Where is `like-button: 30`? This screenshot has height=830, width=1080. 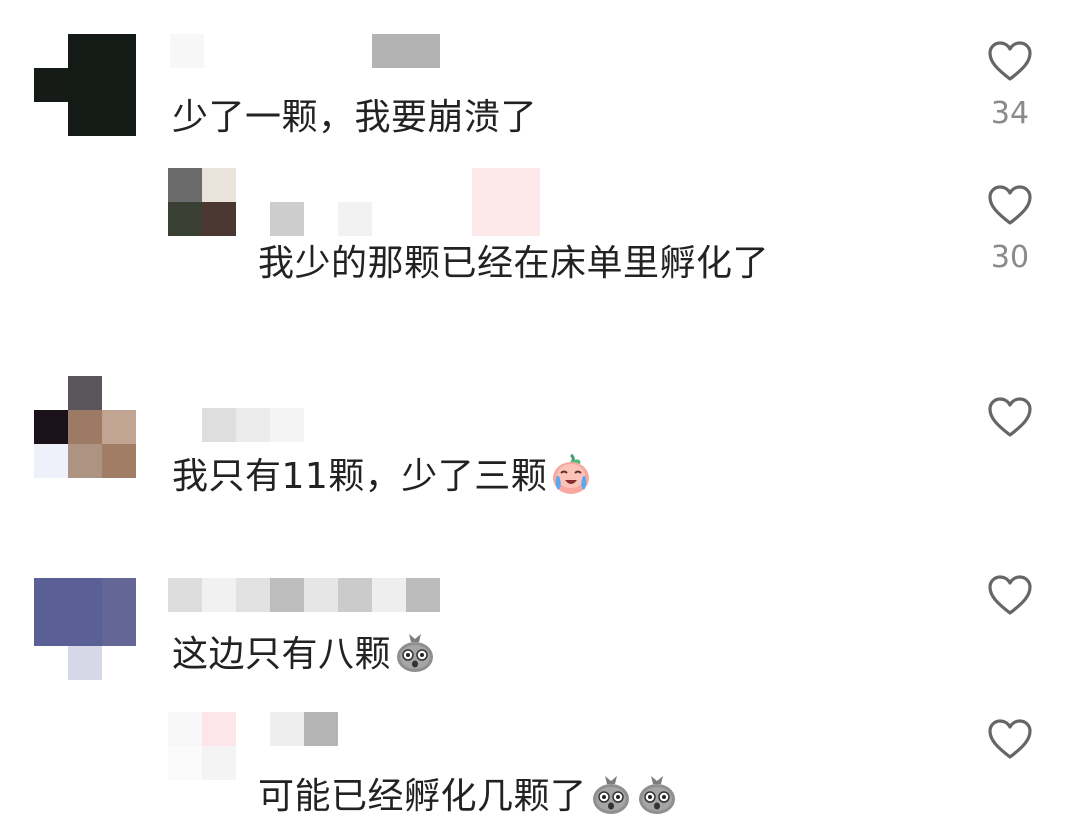
like-button: 30 is located at coordinates (1010, 230).